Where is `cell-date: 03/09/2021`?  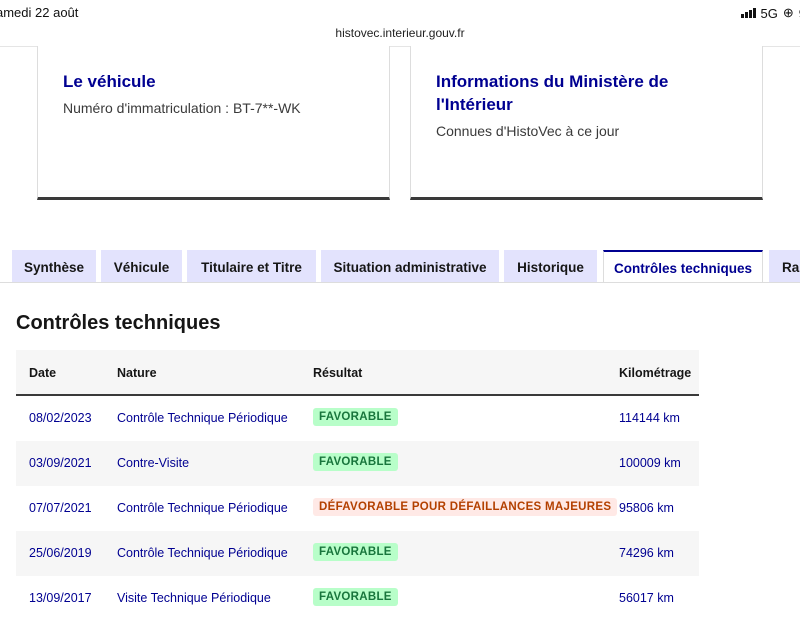
cell-date: 03/09/2021 is located at coordinates (60, 463).